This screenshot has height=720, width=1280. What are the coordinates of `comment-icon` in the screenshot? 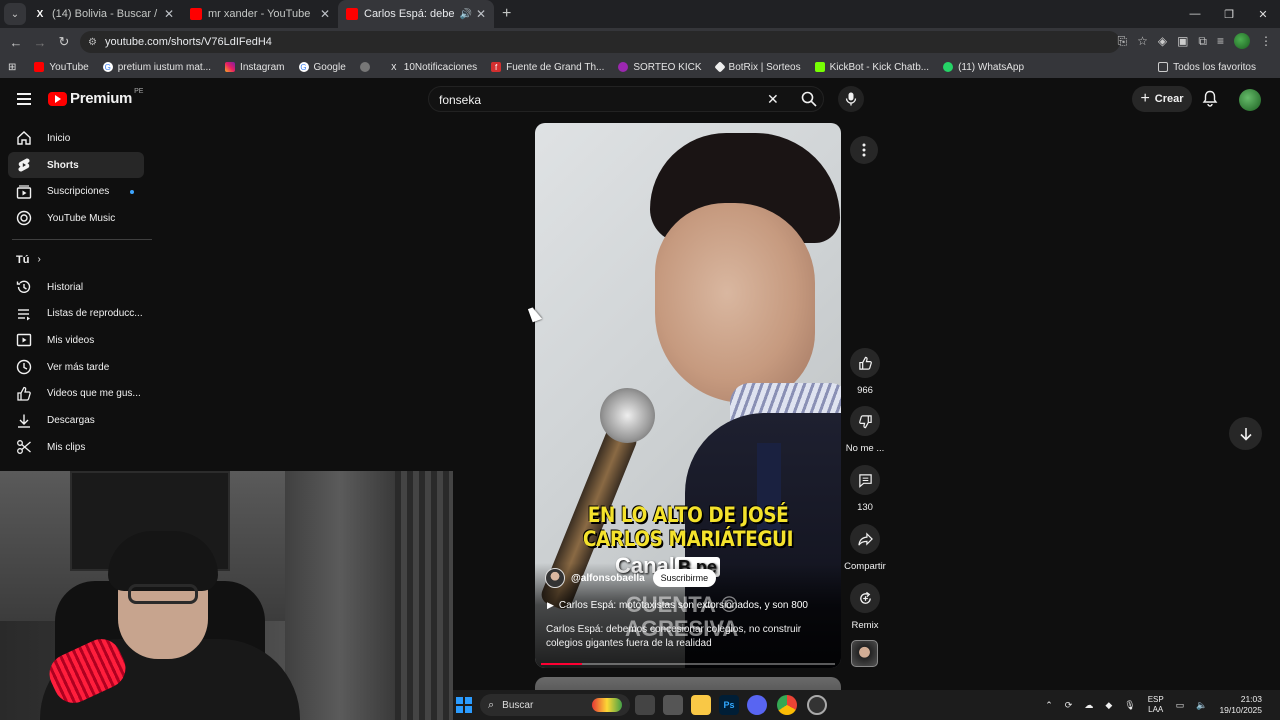 It's located at (865, 480).